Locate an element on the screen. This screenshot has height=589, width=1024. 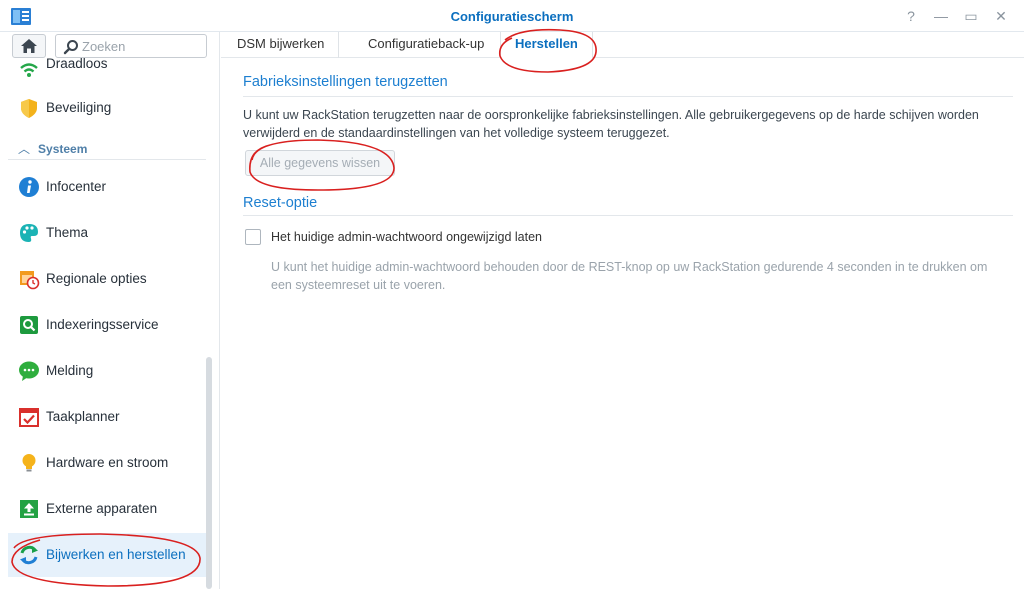
wifi-icon is located at coordinates (29, 70).